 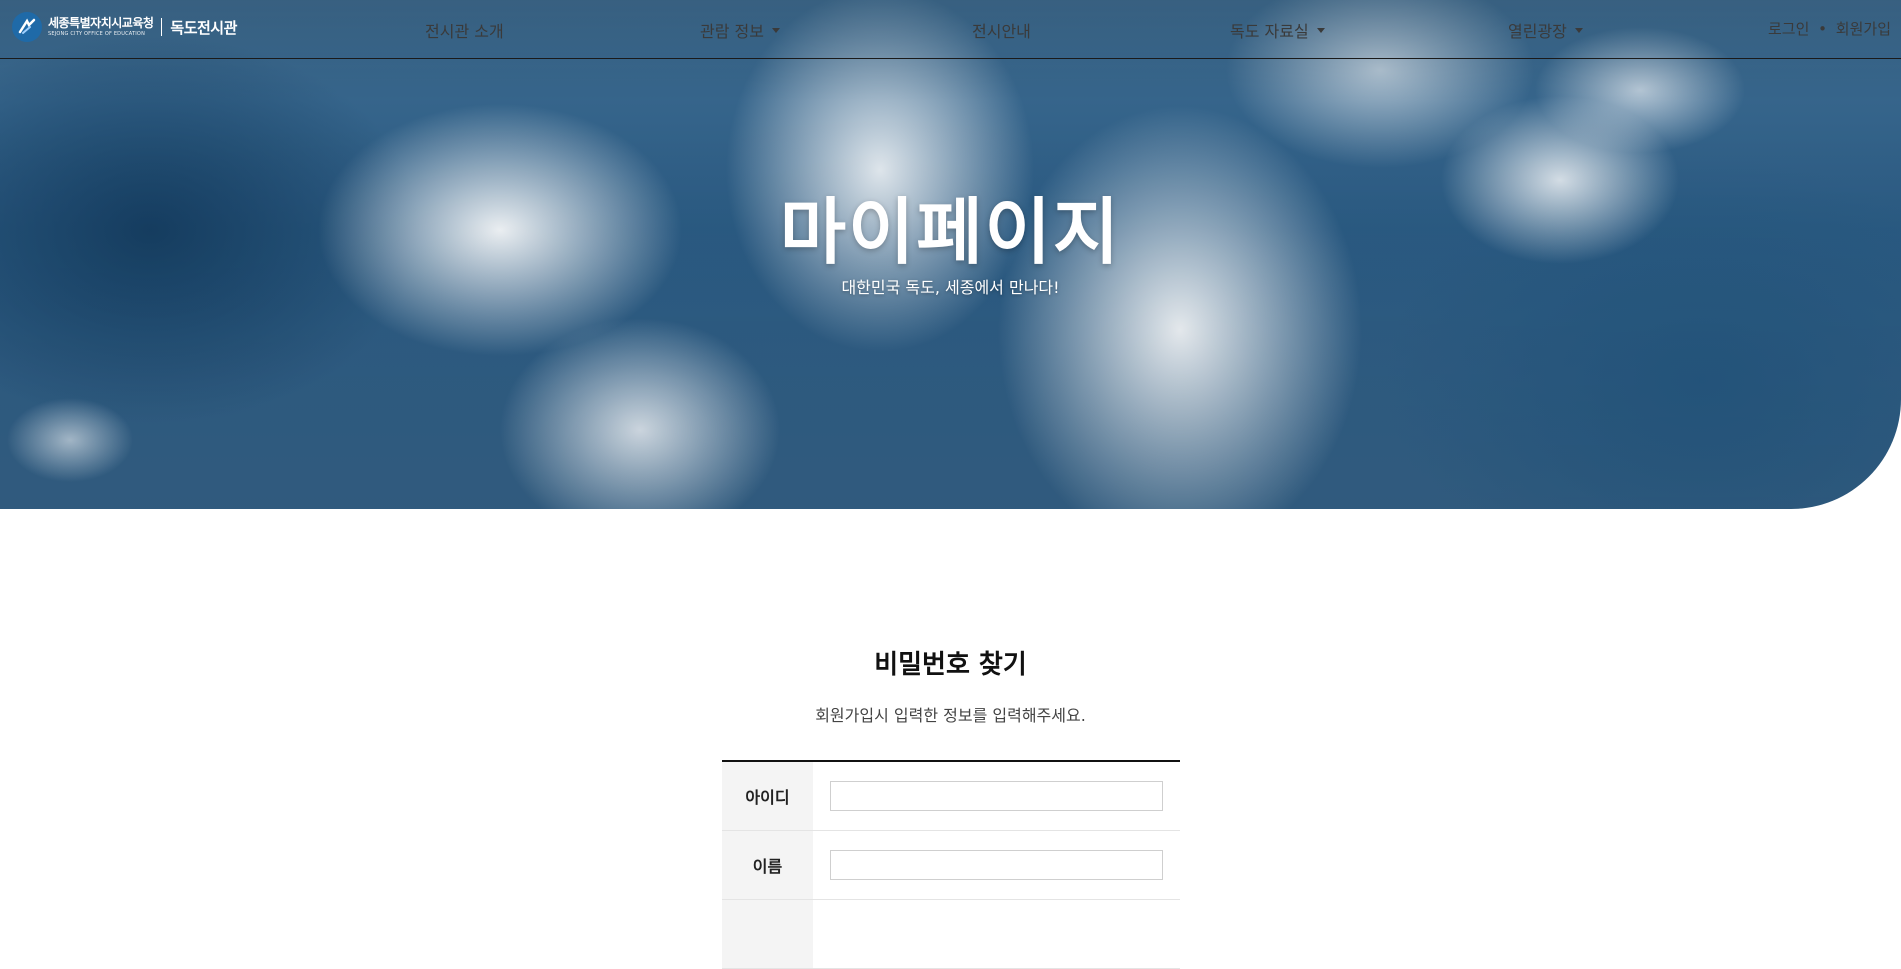 What do you see at coordinates (162, 27) in the screenshot?
I see `logo-divider` at bounding box center [162, 27].